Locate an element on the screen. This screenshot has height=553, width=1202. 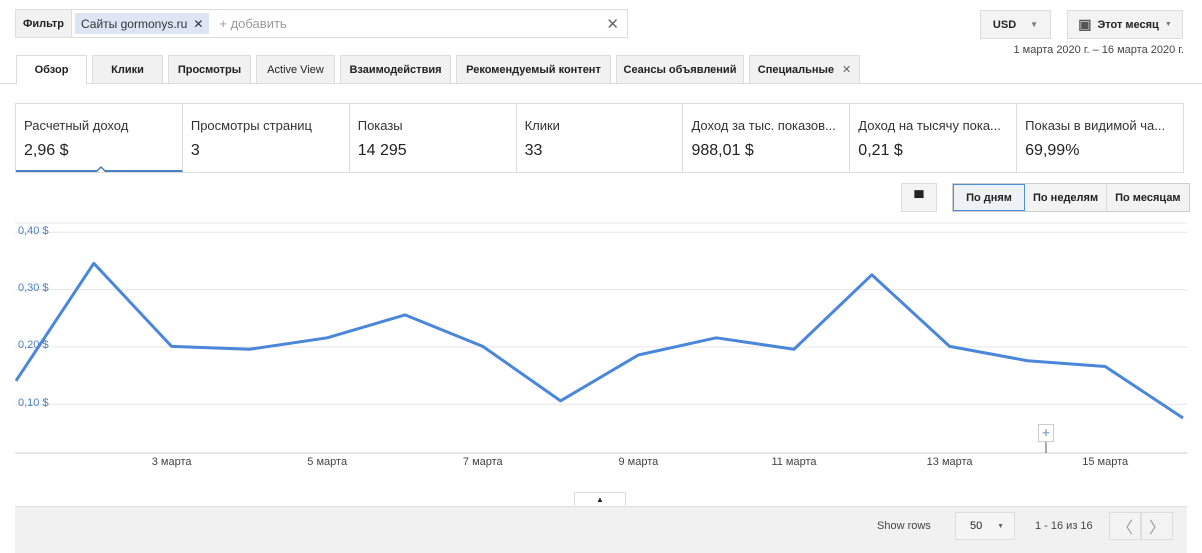
currency-label: USD is located at coordinates (1004, 24).